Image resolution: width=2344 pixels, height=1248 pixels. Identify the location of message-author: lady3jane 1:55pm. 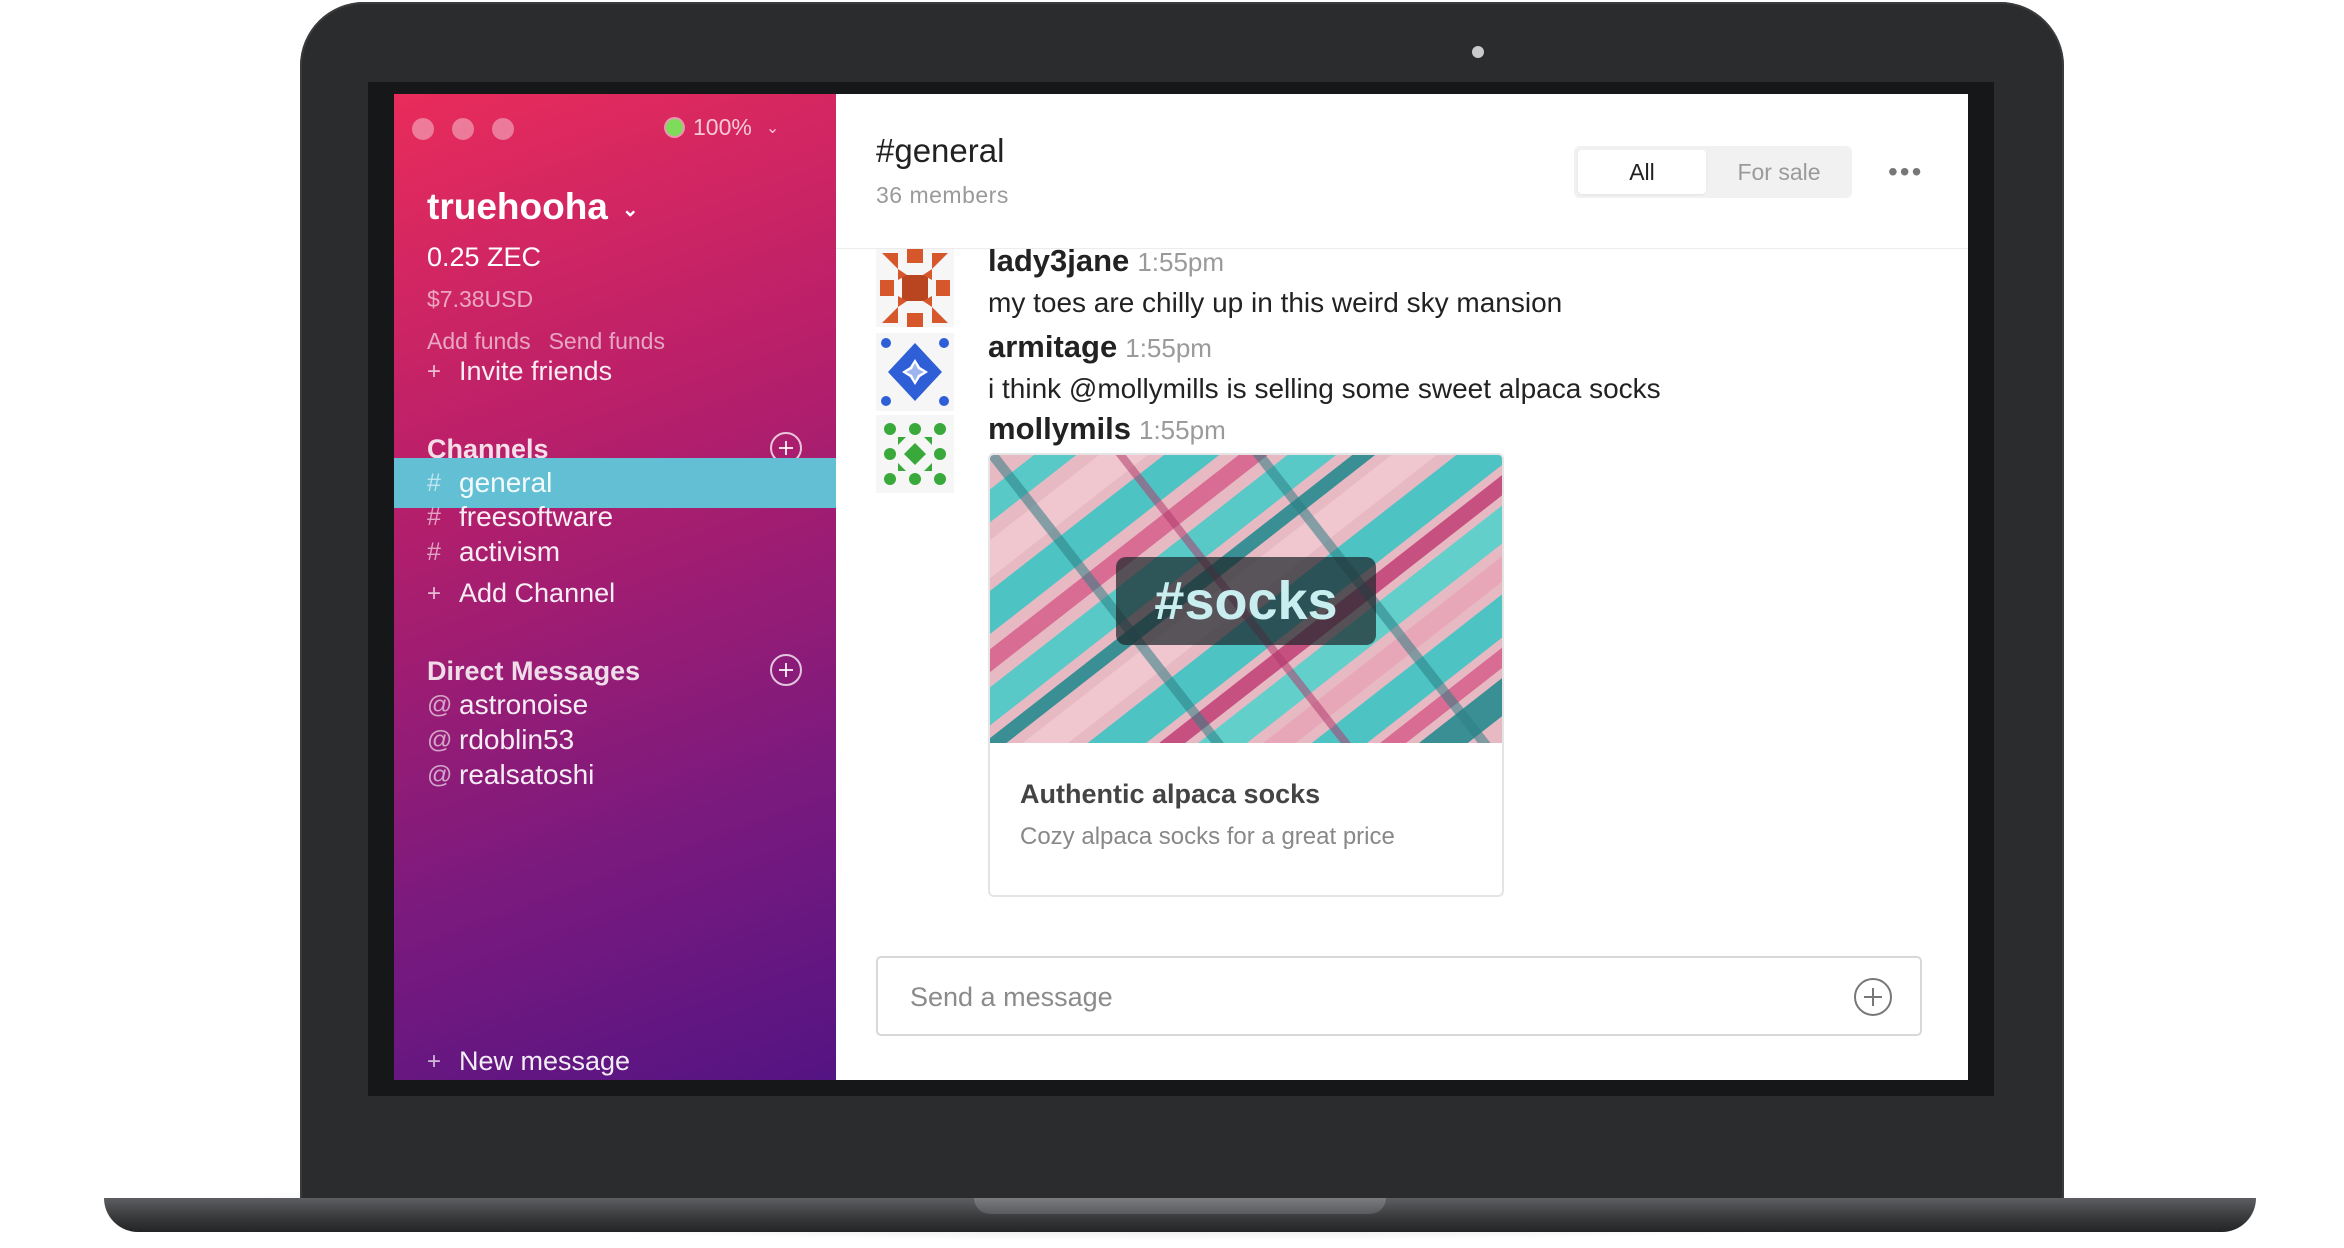
(1106, 264).